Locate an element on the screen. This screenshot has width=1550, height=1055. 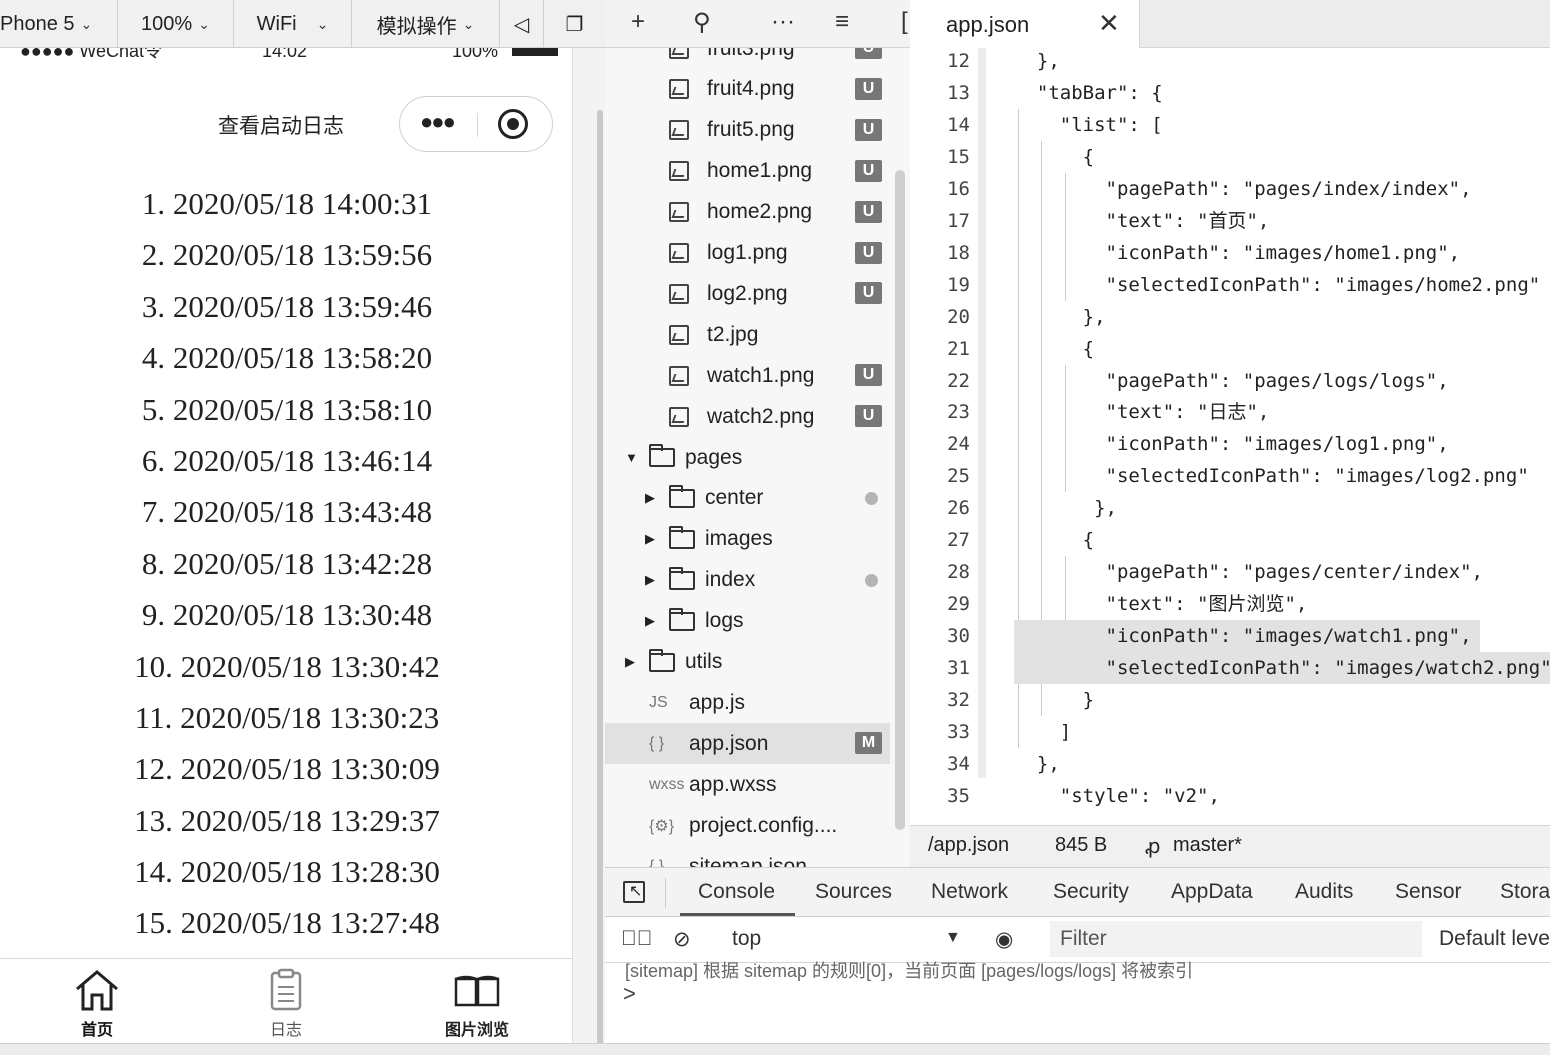
device-select: Phone 5 ⌄ is located at coordinates (59, 24).